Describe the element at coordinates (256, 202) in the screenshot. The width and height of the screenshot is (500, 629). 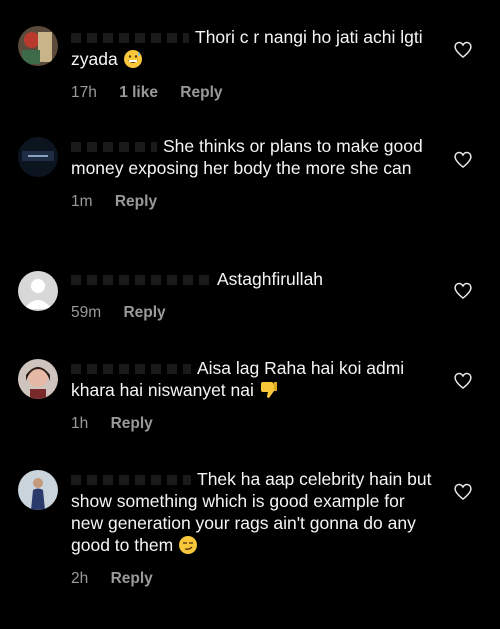
I see `comment-meta: 1m Reply` at that location.